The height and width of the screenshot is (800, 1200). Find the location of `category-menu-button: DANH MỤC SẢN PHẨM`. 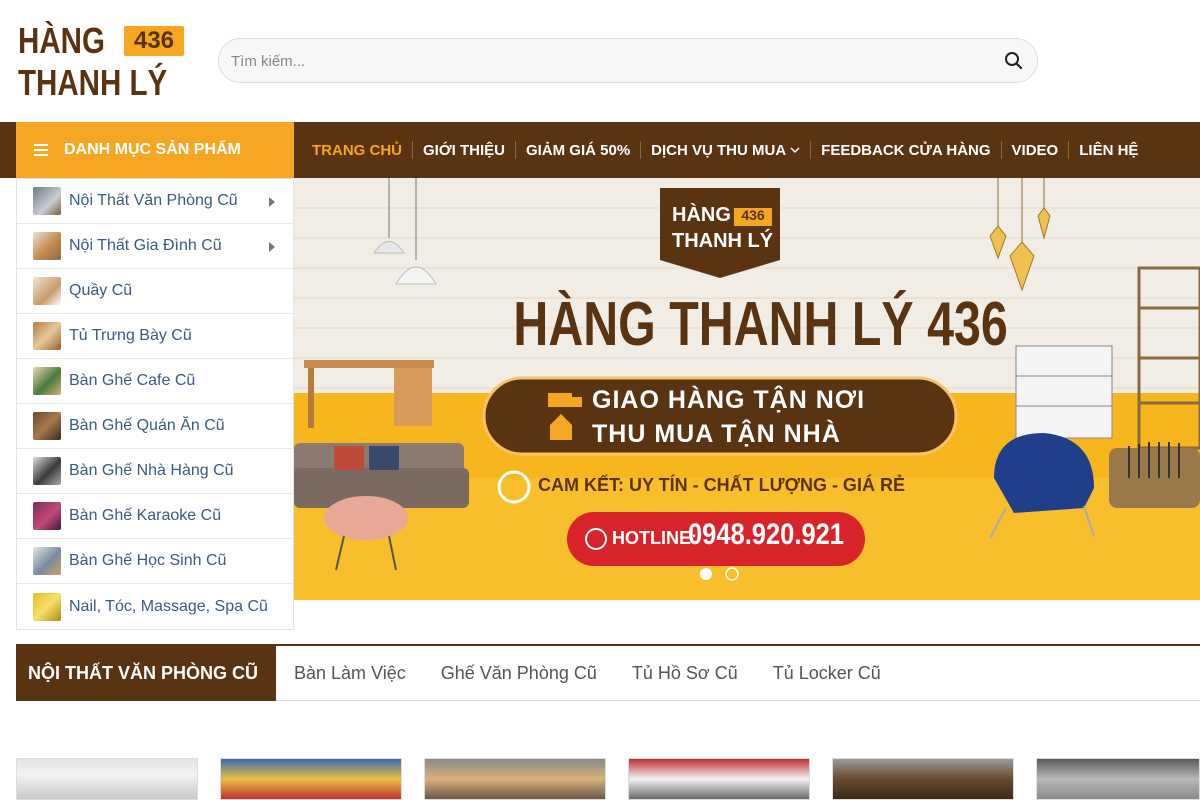

category-menu-button: DANH MỤC SẢN PHẨM is located at coordinates (155, 150).